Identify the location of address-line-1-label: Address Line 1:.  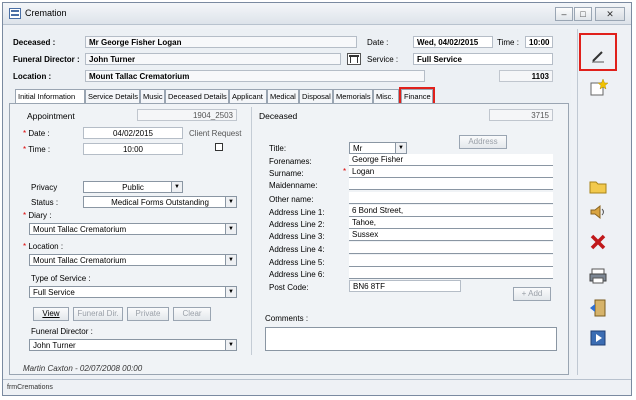
(297, 212).